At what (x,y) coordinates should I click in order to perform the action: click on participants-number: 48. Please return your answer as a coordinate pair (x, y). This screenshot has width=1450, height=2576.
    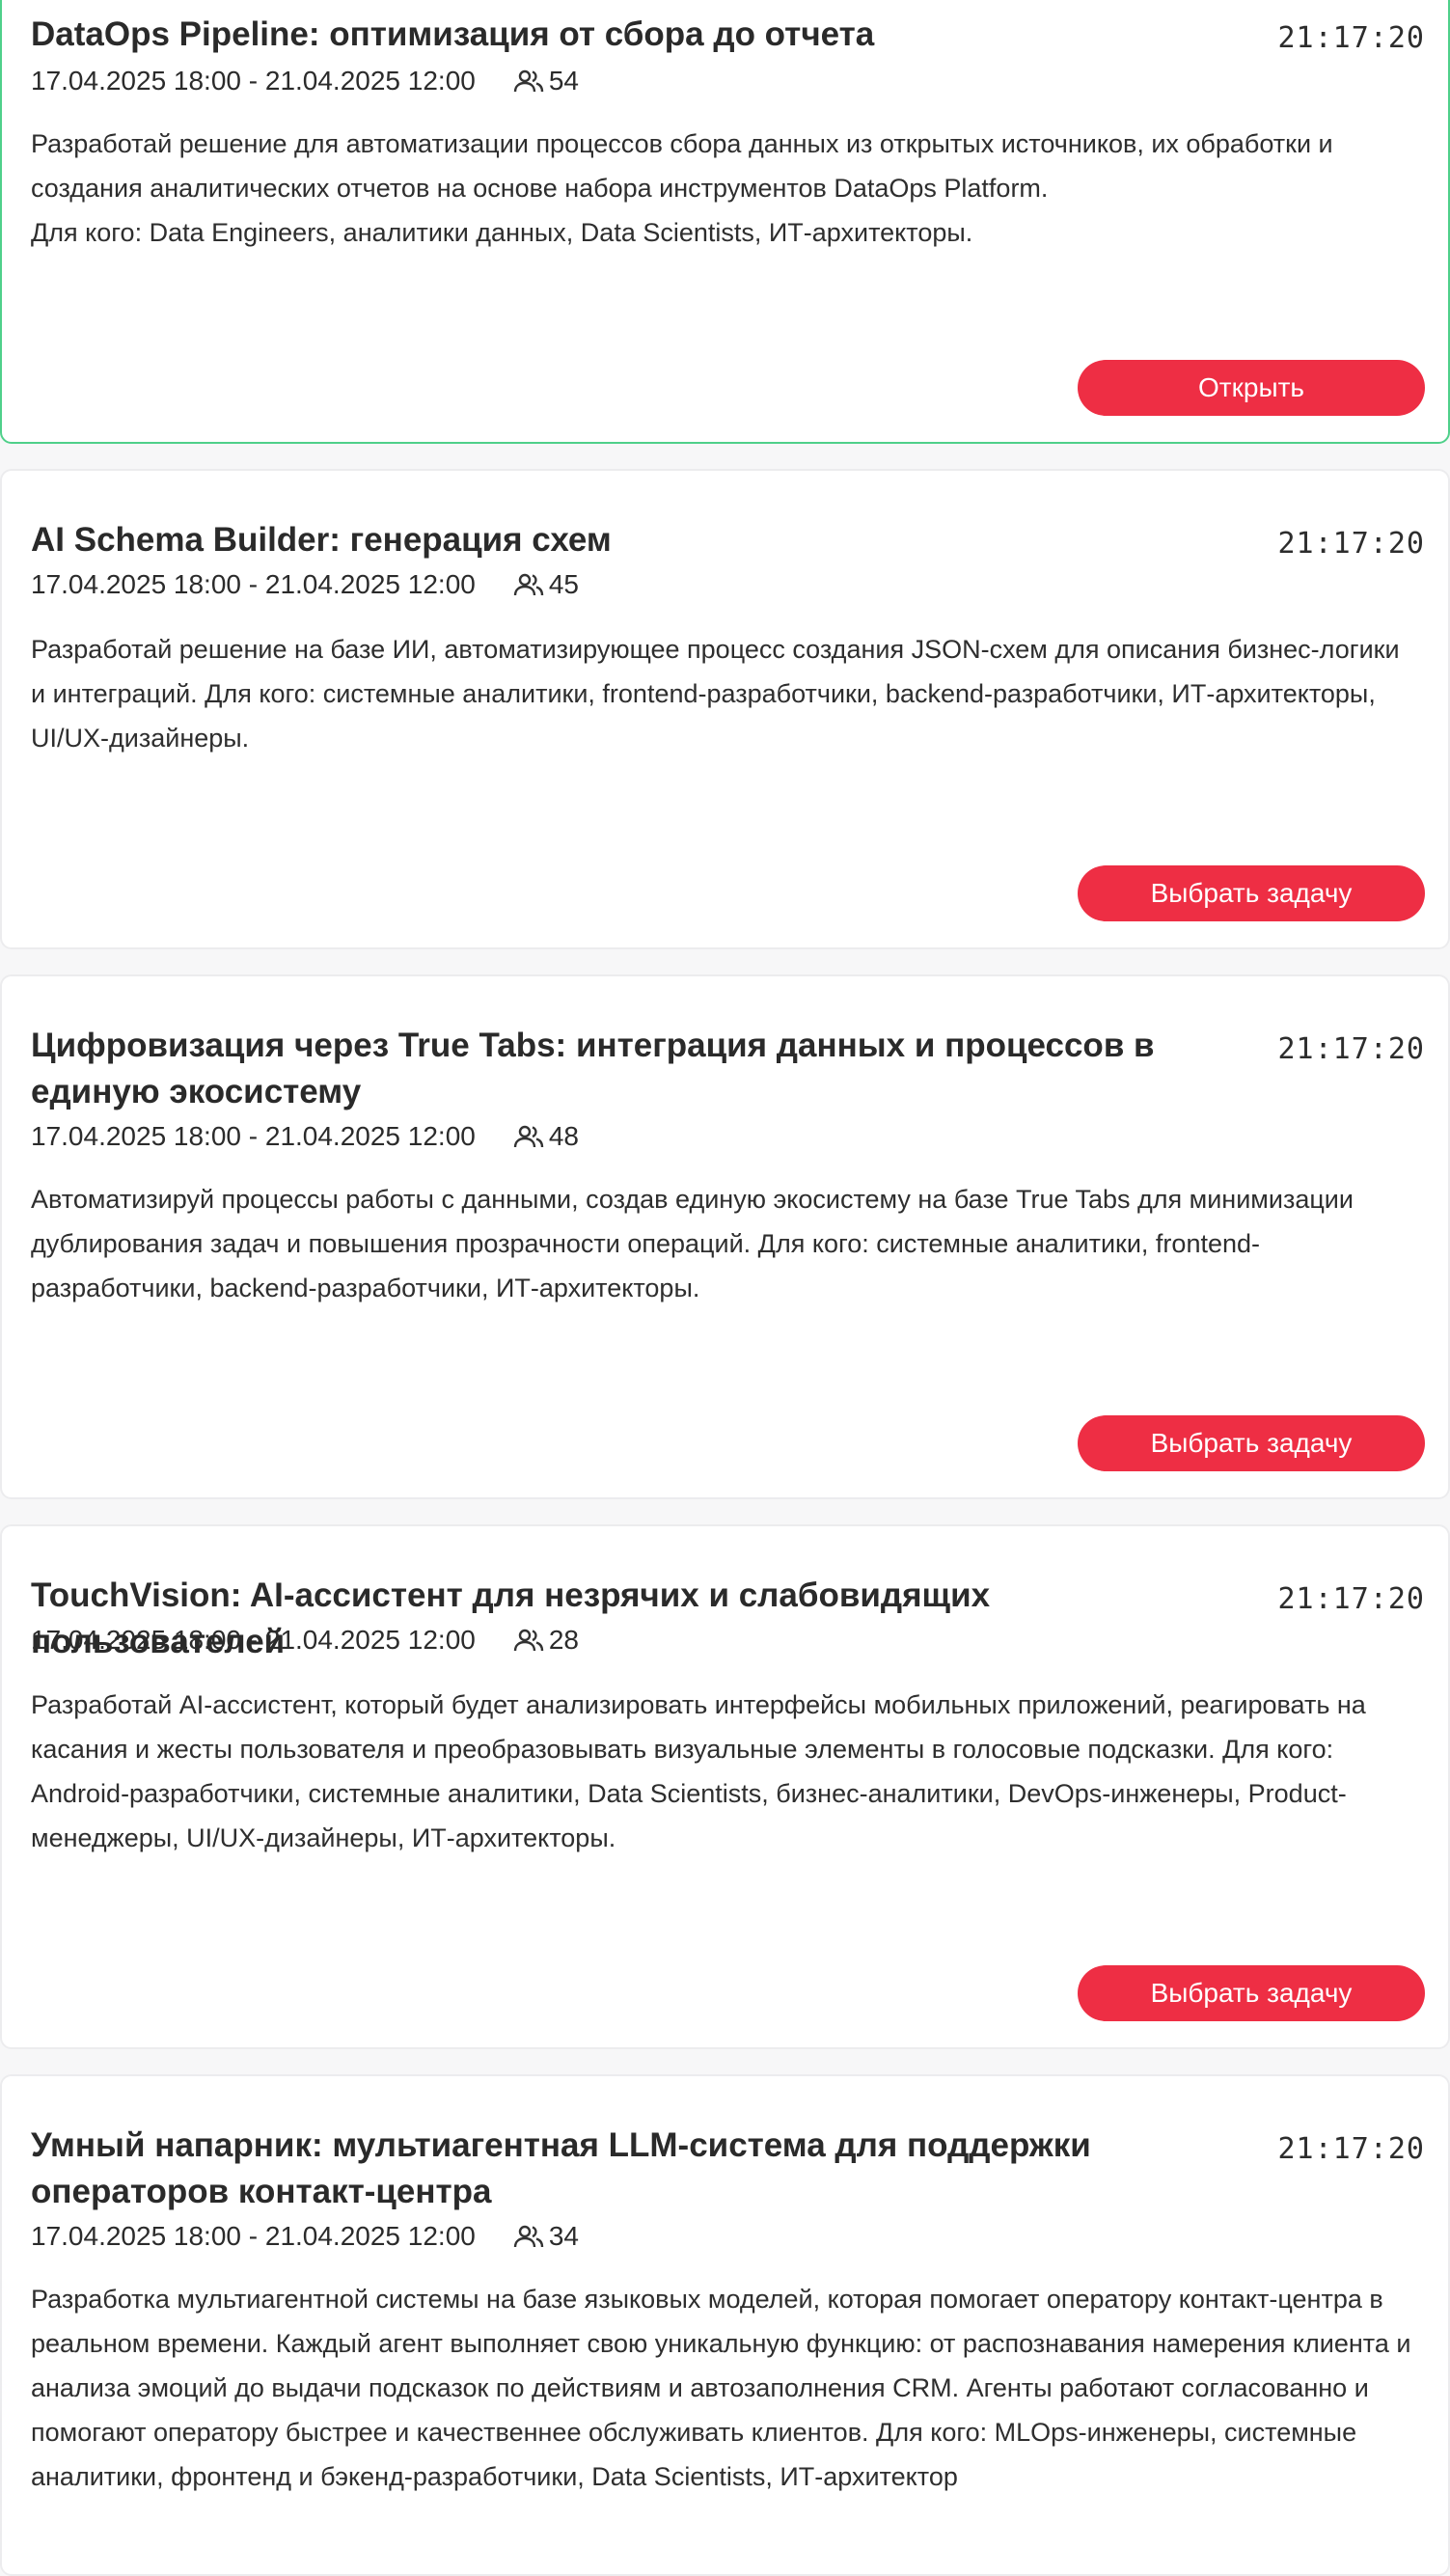
    Looking at the image, I should click on (564, 1136).